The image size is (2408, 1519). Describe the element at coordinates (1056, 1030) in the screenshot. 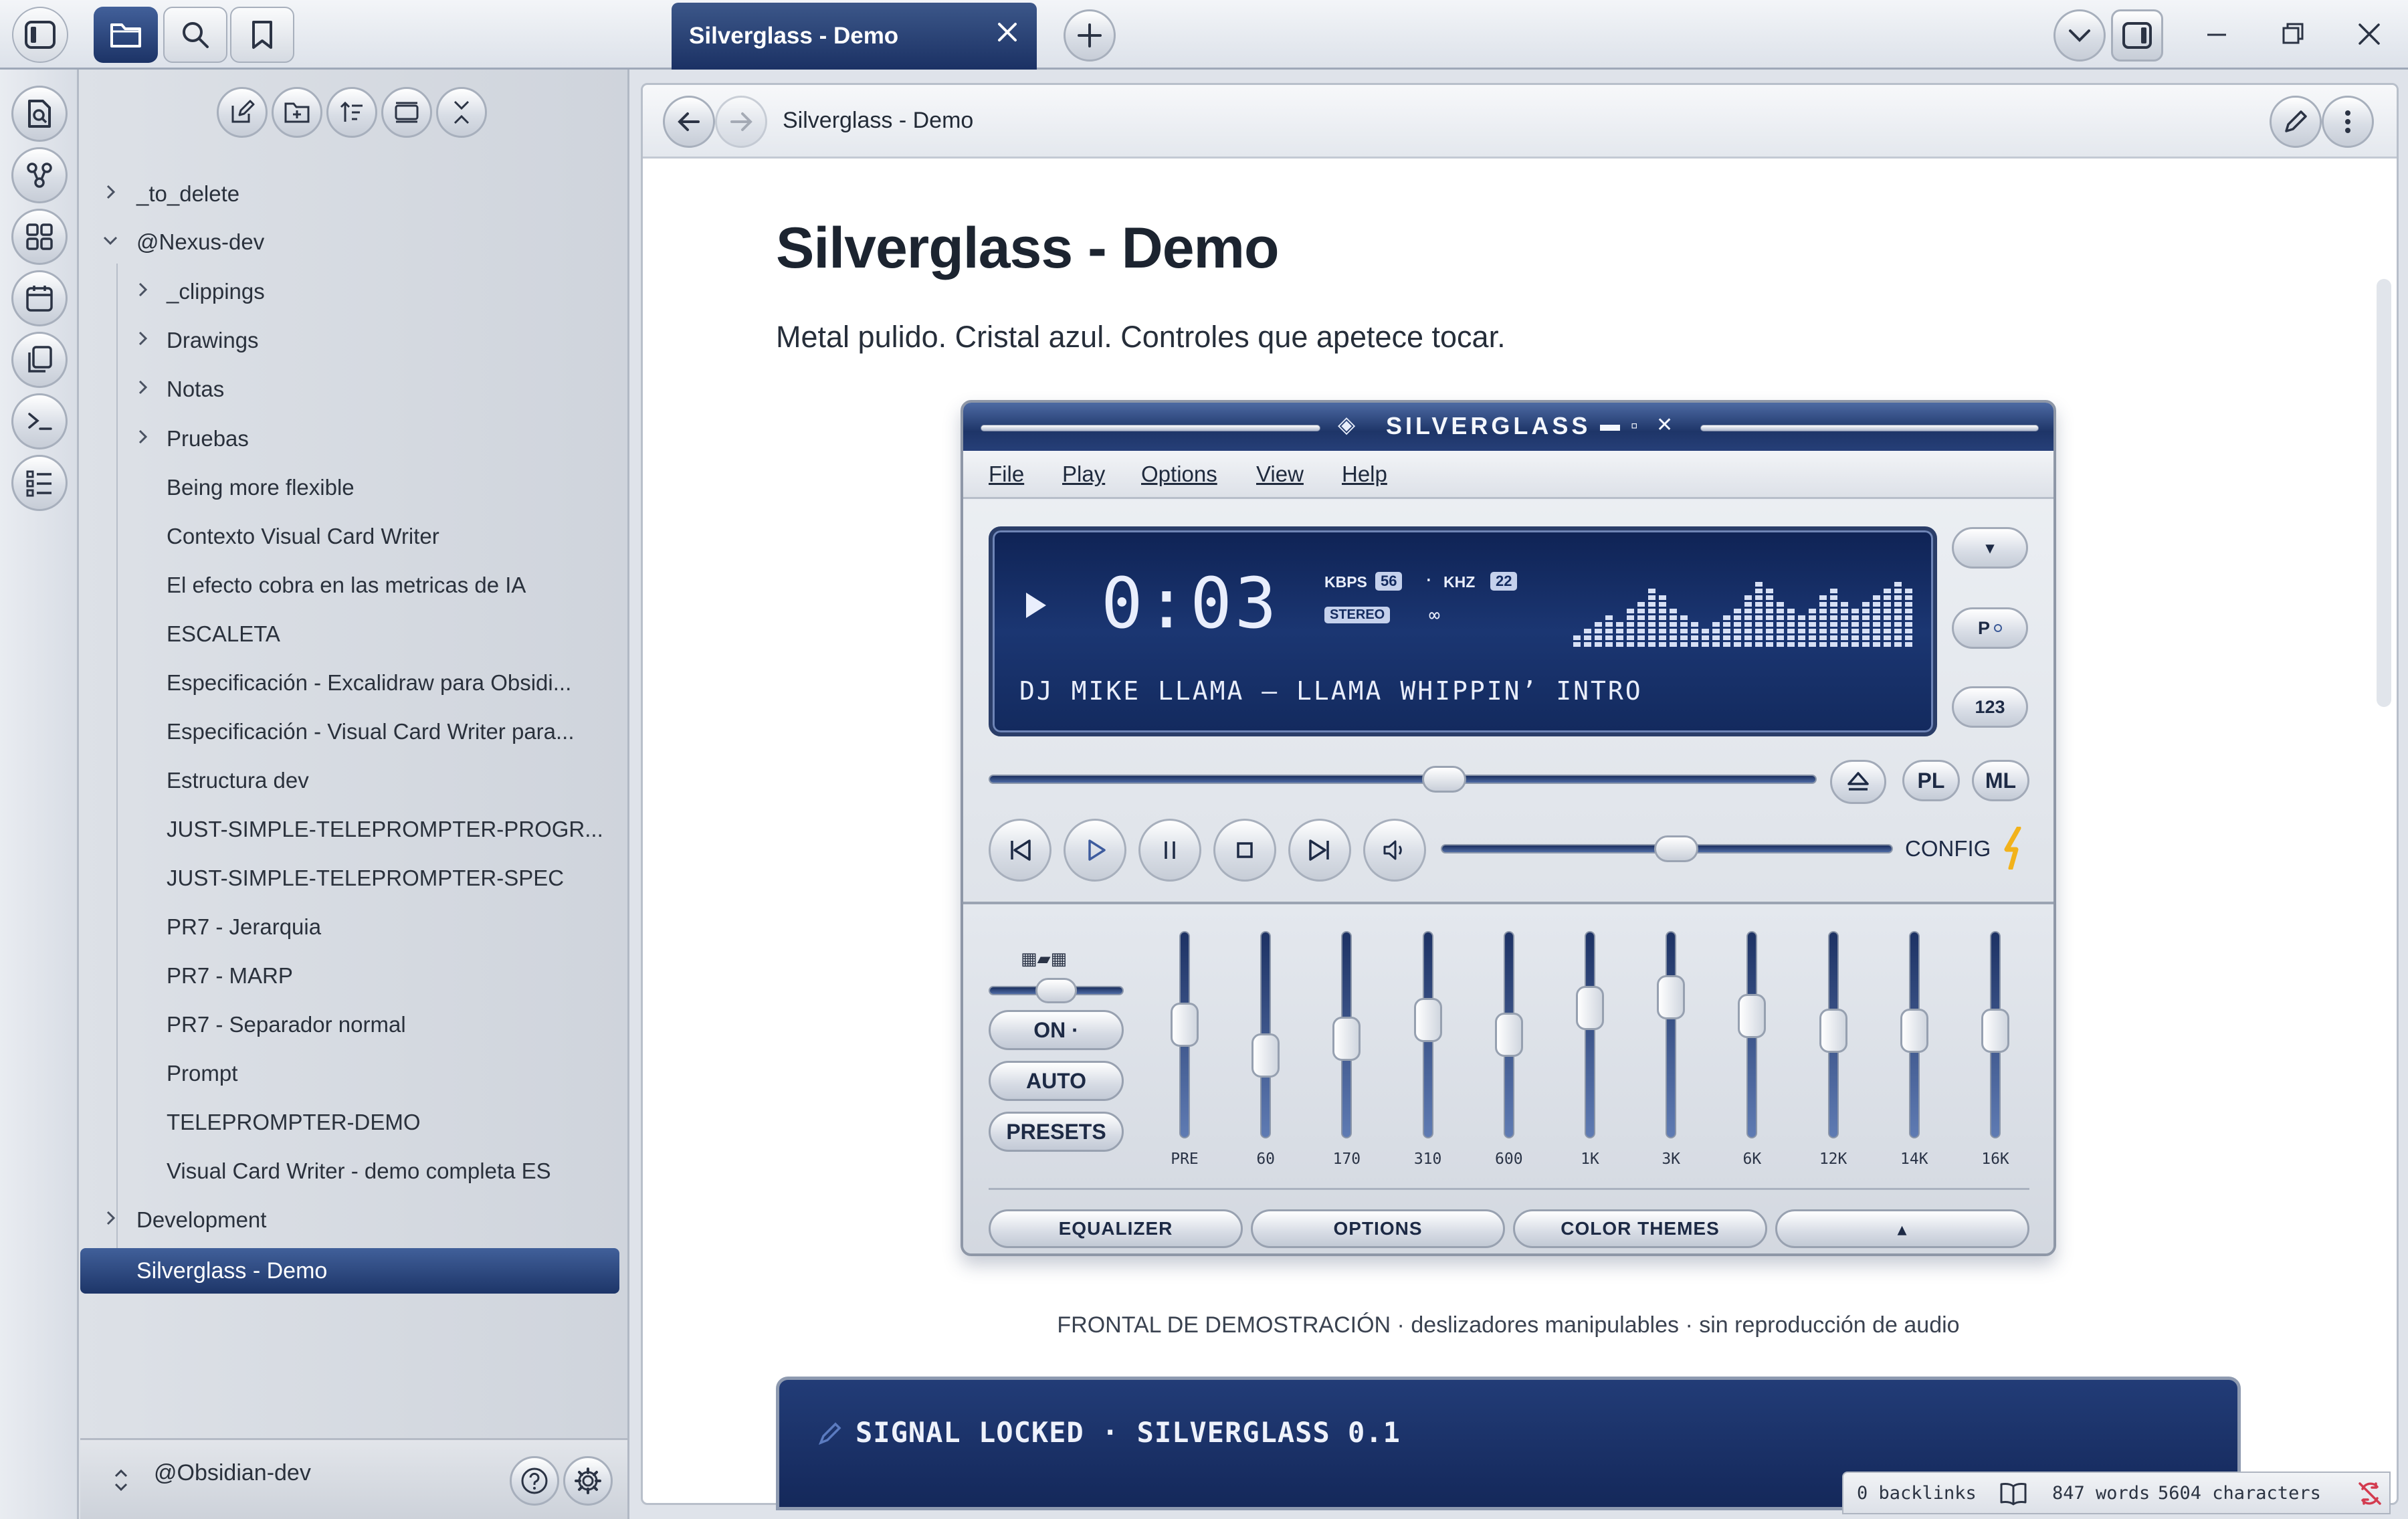

I see `eq-on-button: ON ·` at that location.